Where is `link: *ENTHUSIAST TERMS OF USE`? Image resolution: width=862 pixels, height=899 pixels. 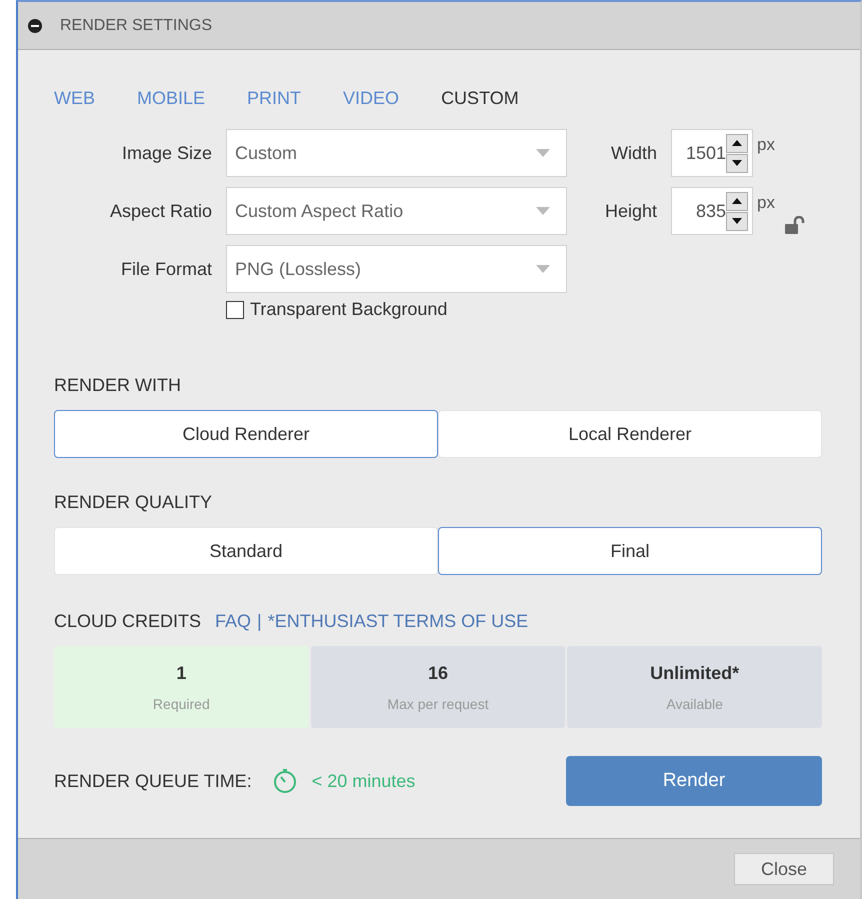 link: *ENTHUSIAST TERMS OF USE is located at coordinates (398, 621).